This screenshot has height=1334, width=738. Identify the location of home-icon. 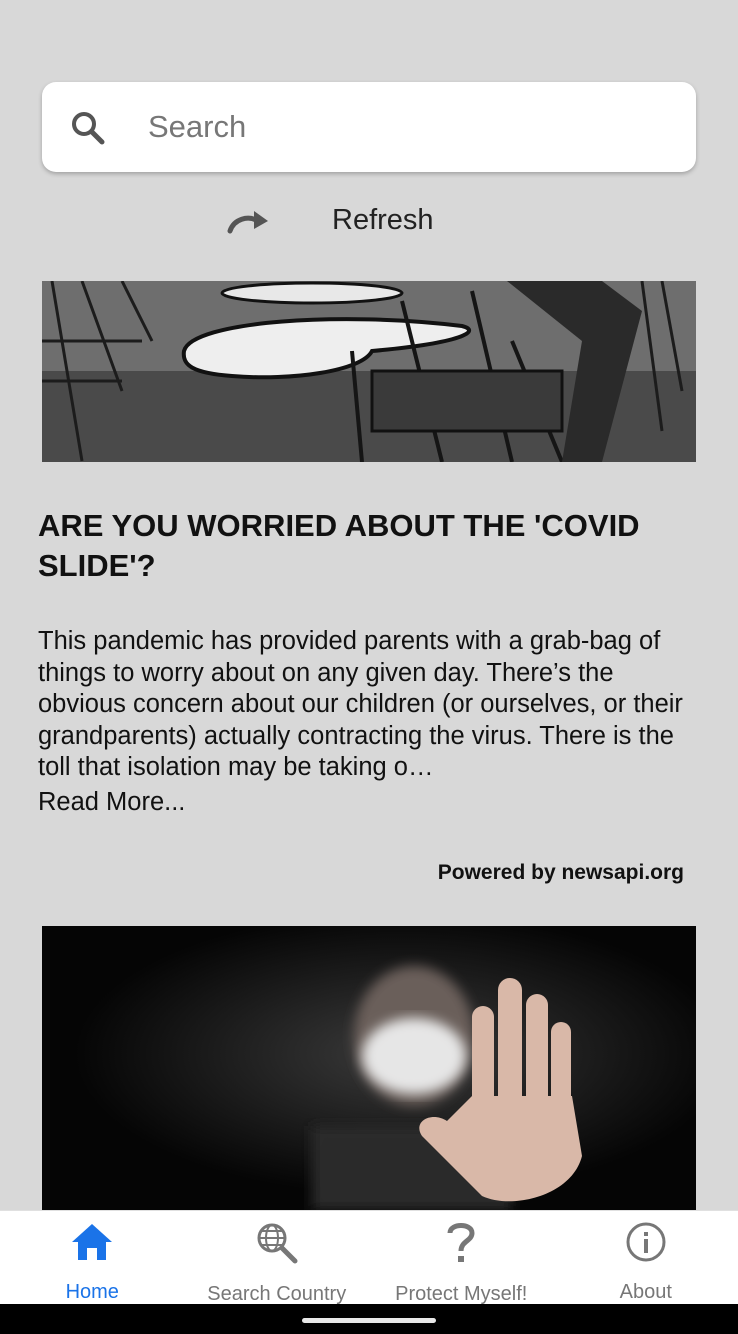
(92, 1242).